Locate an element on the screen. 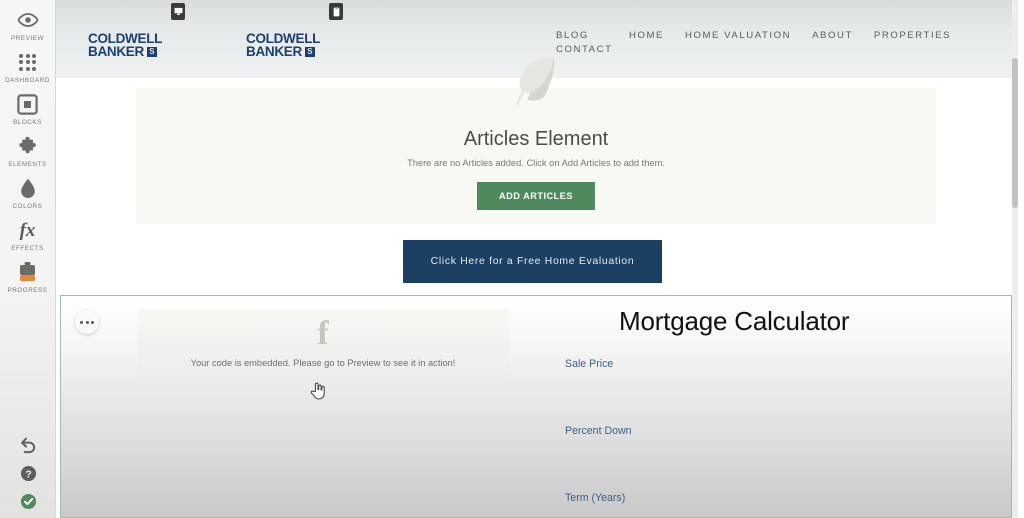  eye-icon is located at coordinates (28, 20).